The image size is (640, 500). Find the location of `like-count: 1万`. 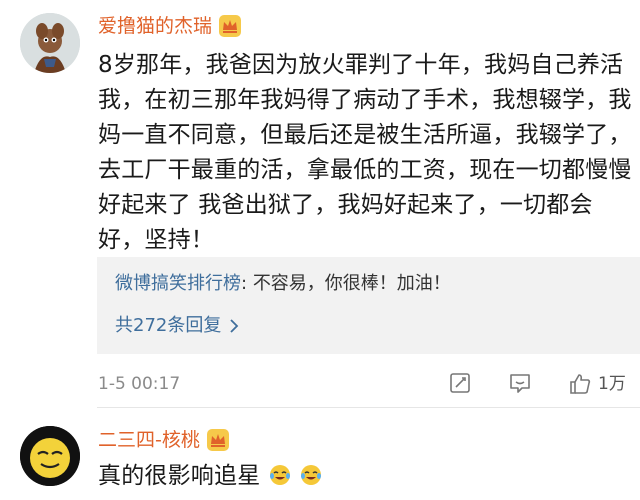

like-count: 1万 is located at coordinates (612, 384).